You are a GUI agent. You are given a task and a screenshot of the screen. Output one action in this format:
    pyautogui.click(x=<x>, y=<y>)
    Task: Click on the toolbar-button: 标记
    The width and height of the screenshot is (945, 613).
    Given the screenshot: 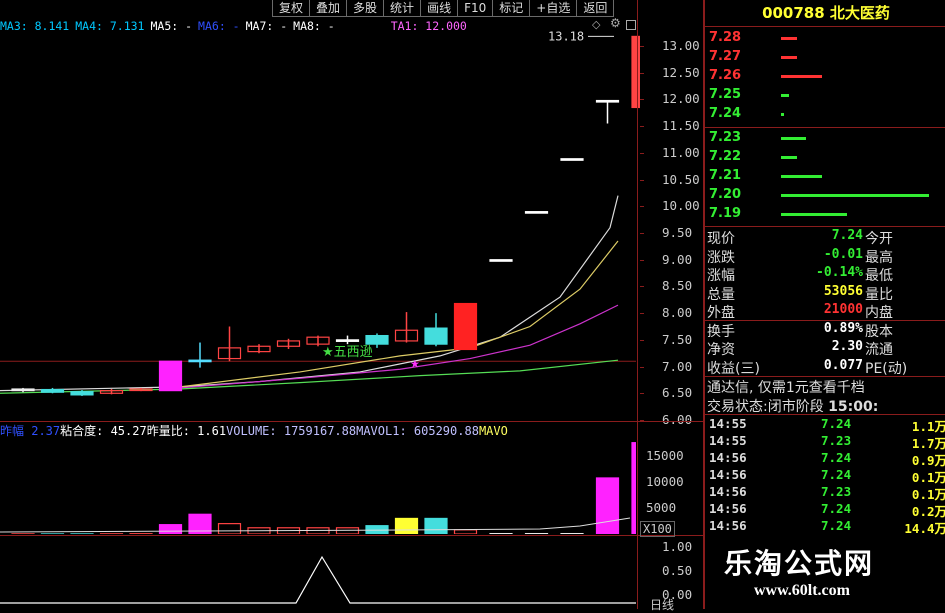 What is the action you would take?
    pyautogui.click(x=511, y=8)
    